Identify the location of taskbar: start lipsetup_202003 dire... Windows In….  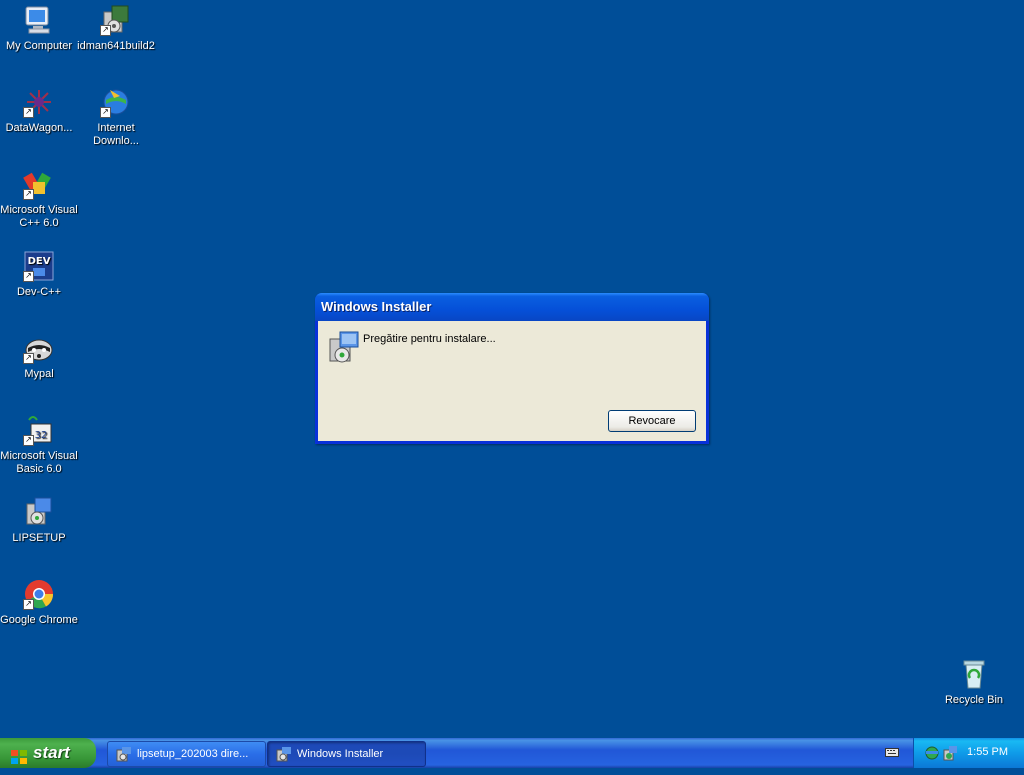
(512, 753).